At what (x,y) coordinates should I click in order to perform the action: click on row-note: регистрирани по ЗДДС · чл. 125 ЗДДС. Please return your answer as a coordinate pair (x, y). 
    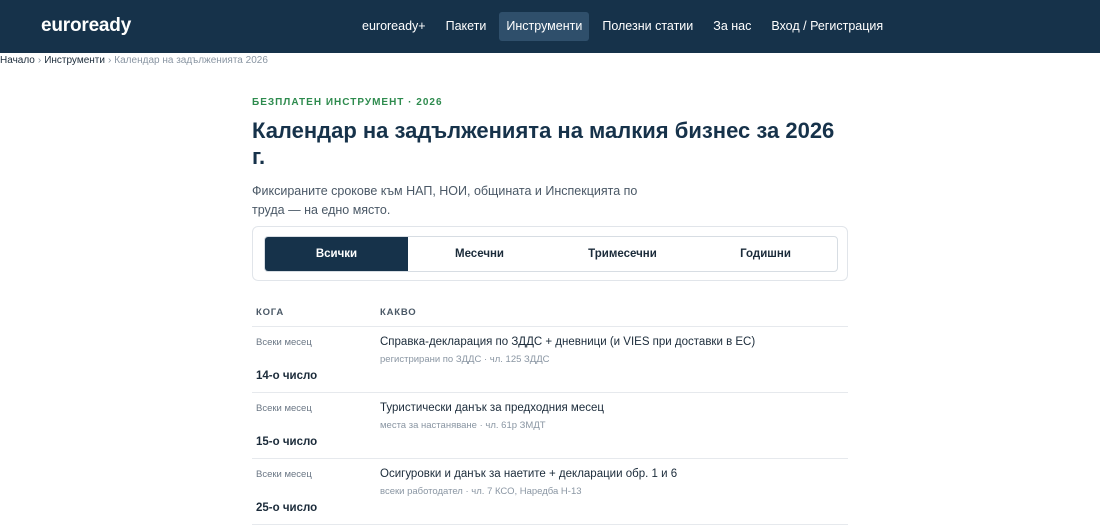
    Looking at the image, I should click on (465, 359).